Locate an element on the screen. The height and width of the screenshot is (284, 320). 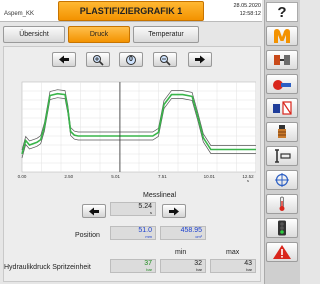
cursor-right-button is located at coordinates (174, 211).